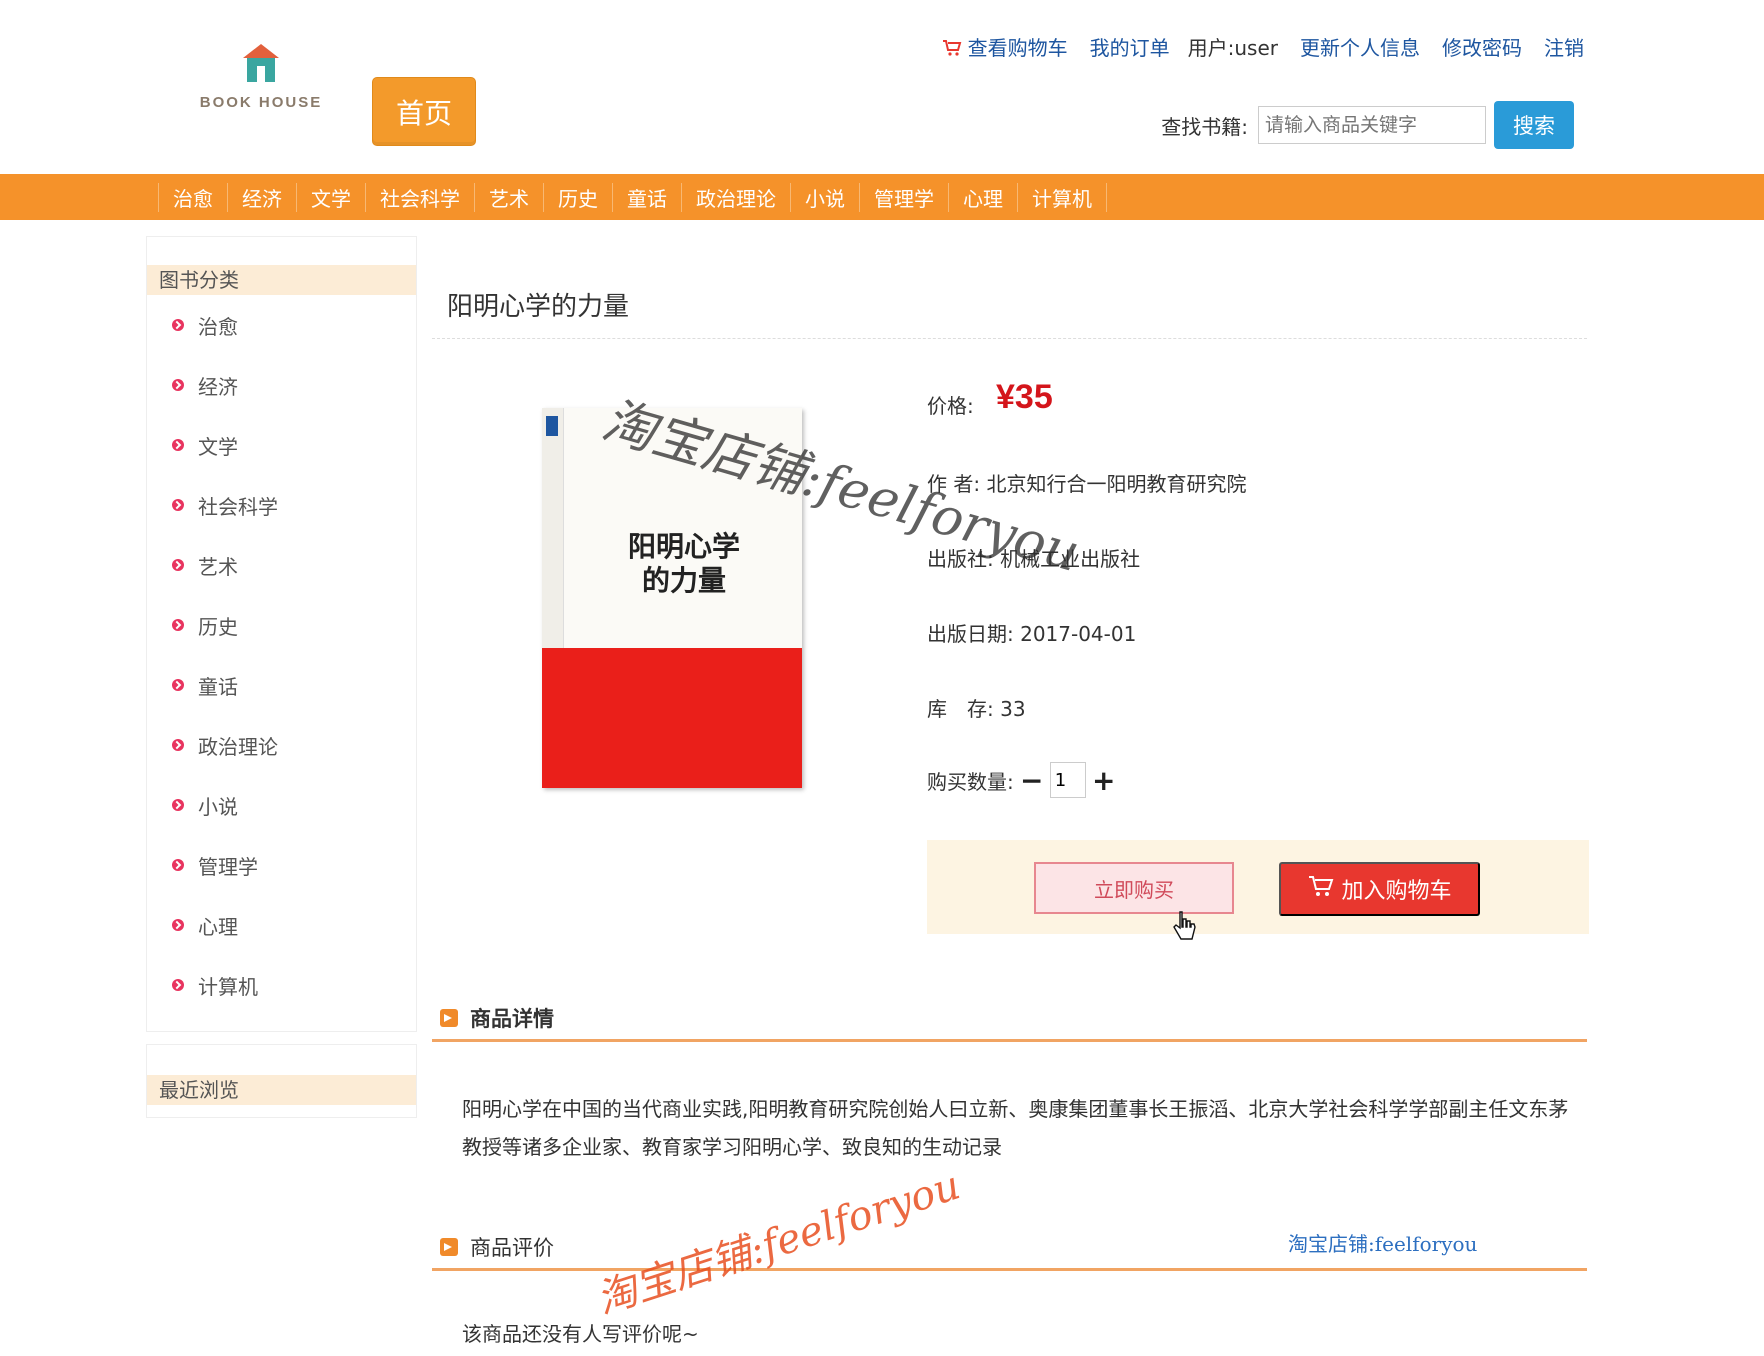  Describe the element at coordinates (950, 406) in the screenshot. I see `price-label: 价格:` at that location.